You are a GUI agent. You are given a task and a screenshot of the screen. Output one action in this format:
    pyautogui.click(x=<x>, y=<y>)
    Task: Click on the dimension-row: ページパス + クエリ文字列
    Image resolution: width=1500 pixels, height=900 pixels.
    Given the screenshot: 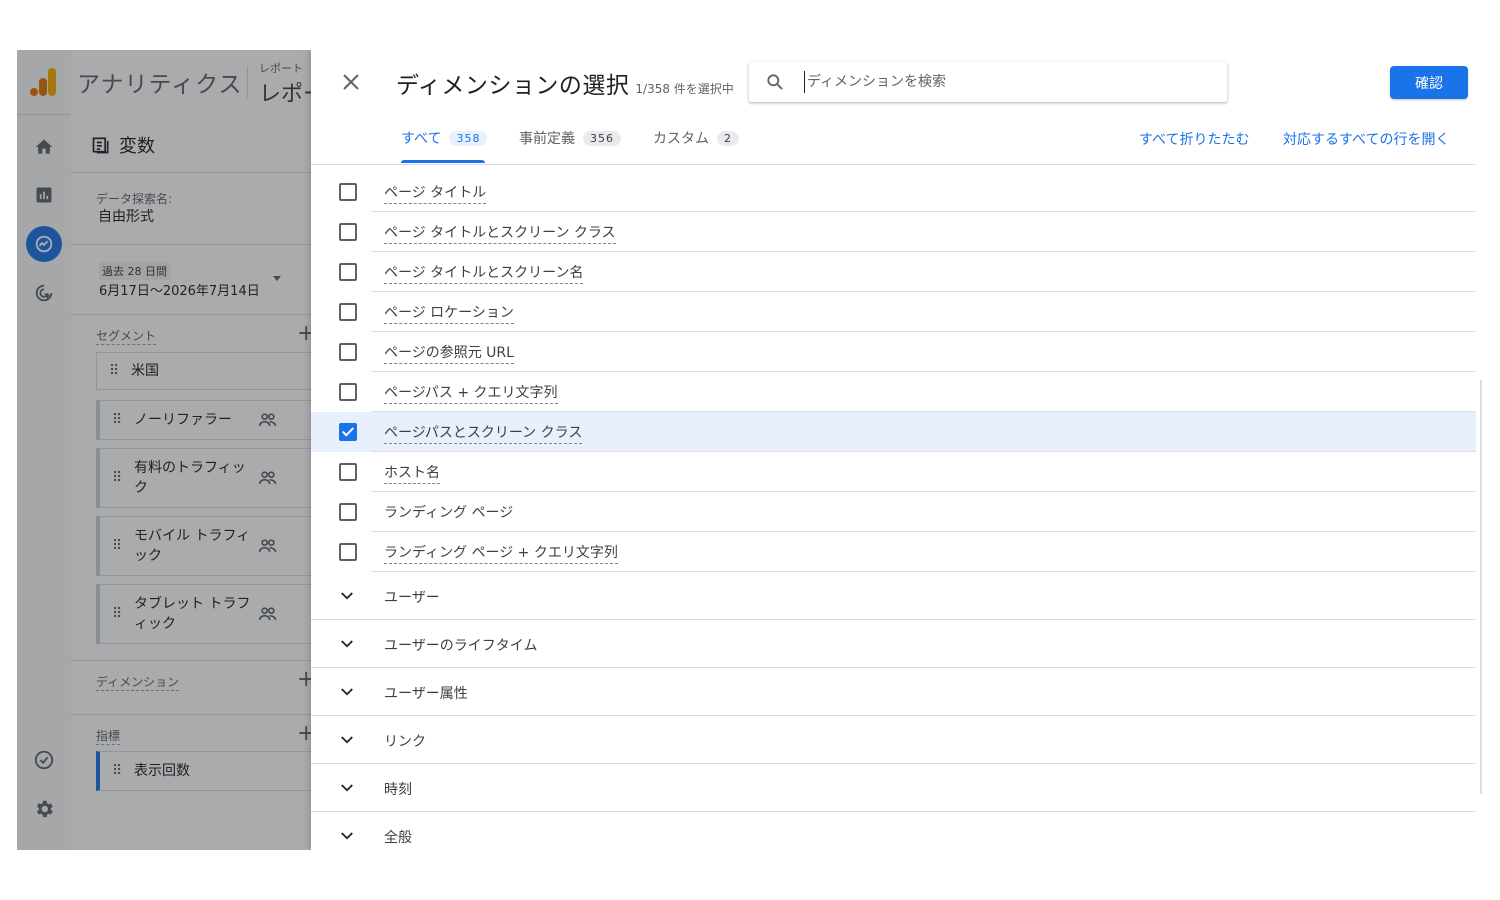 What is the action you would take?
    pyautogui.click(x=893, y=392)
    